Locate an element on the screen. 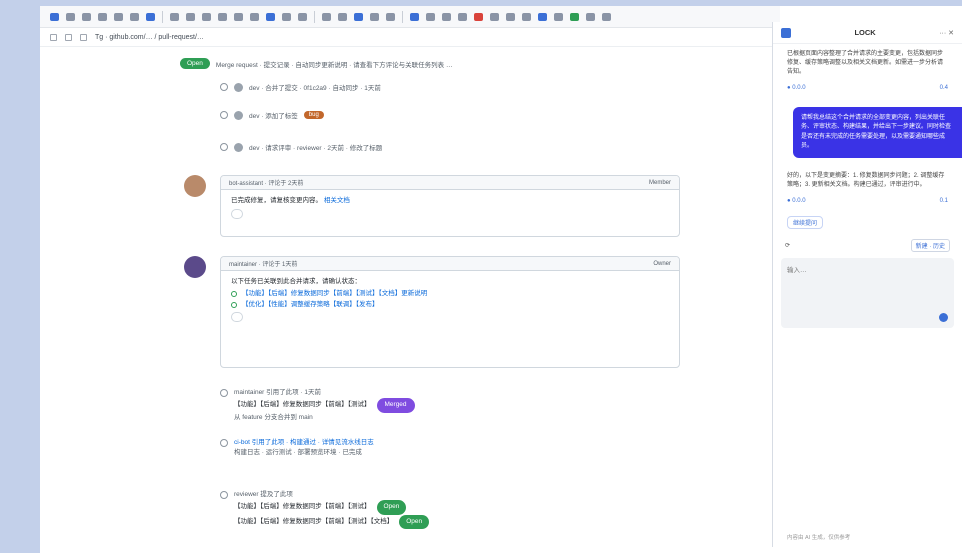 The image size is (962, 553). toolbar-italic-icon is located at coordinates (134, 16).